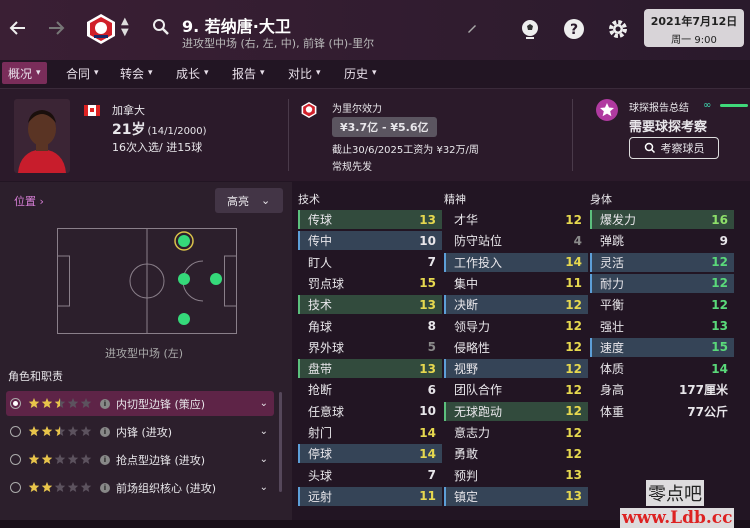 Image resolution: width=750 pixels, height=528 pixels. I want to click on attribute-row: 灵活 12, so click(662, 262).